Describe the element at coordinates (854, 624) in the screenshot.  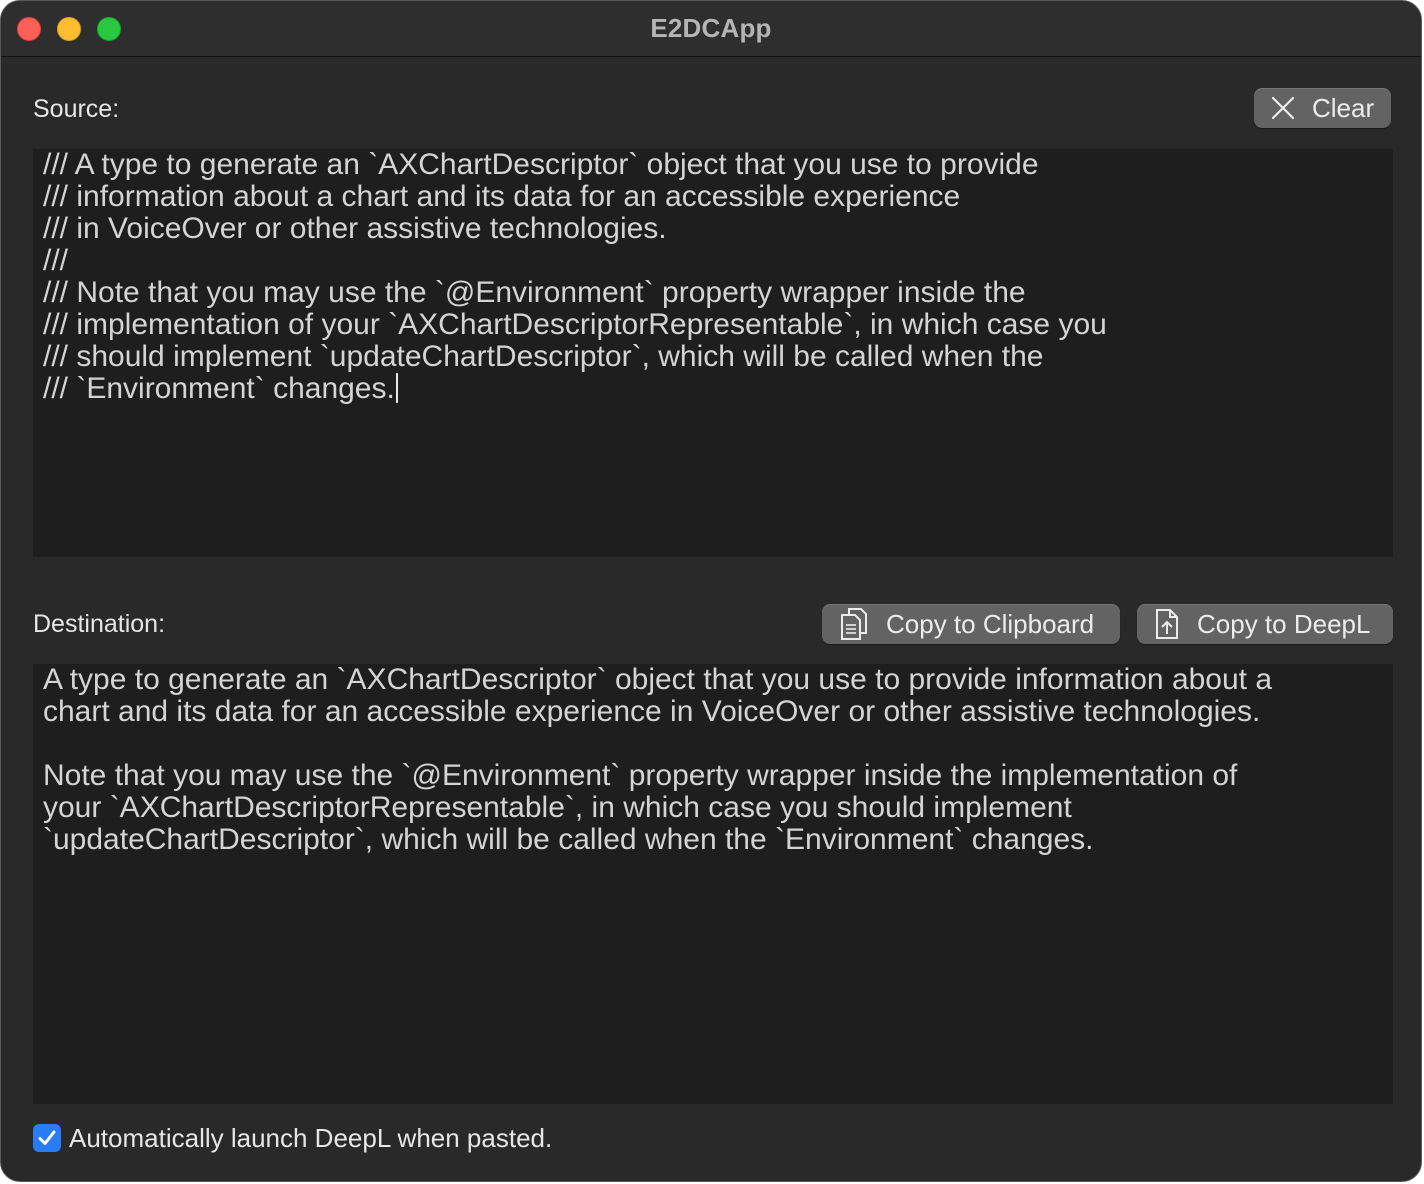
I see `documents-icon` at that location.